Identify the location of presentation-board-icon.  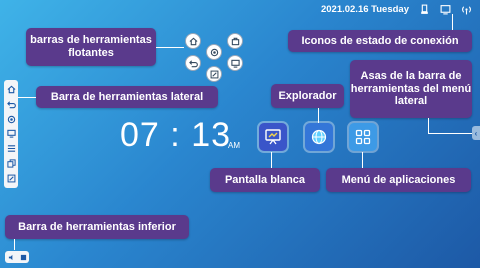
(273, 137).